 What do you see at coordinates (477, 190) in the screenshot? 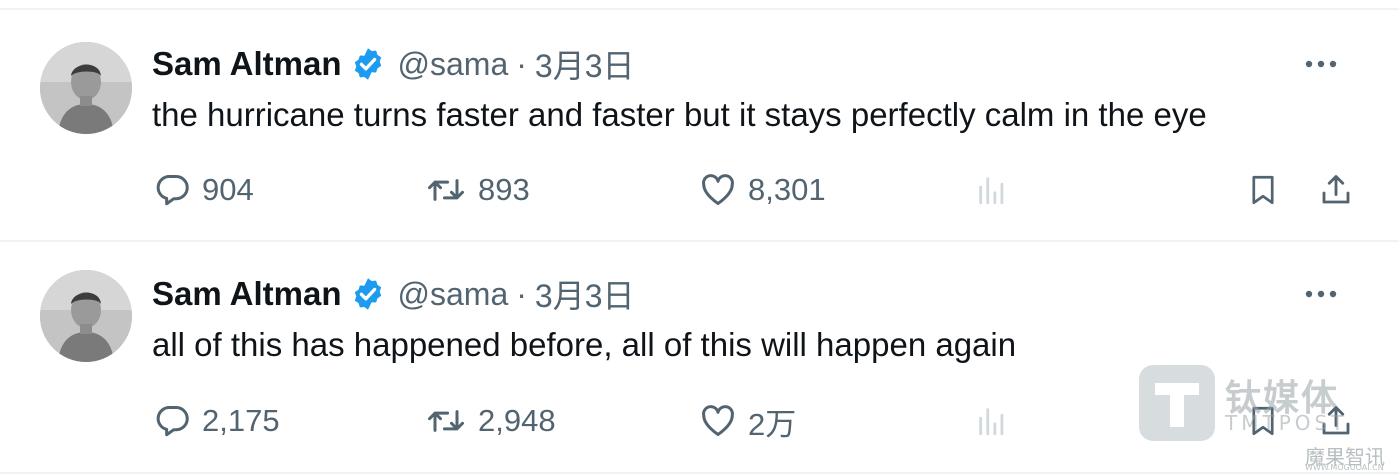
I see `retweet-button: 893` at bounding box center [477, 190].